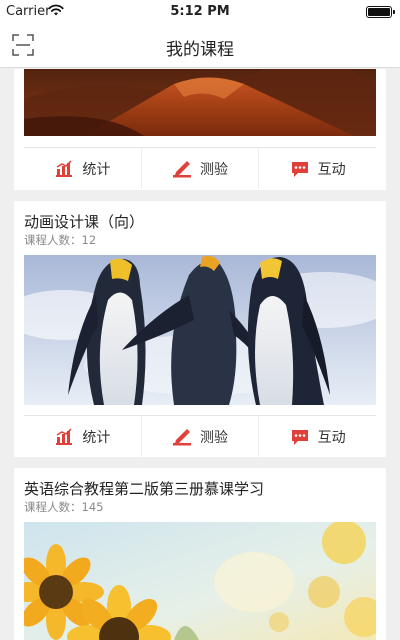 The image size is (400, 640). I want to click on course-title: 动画设计课（向）, so click(84, 221).